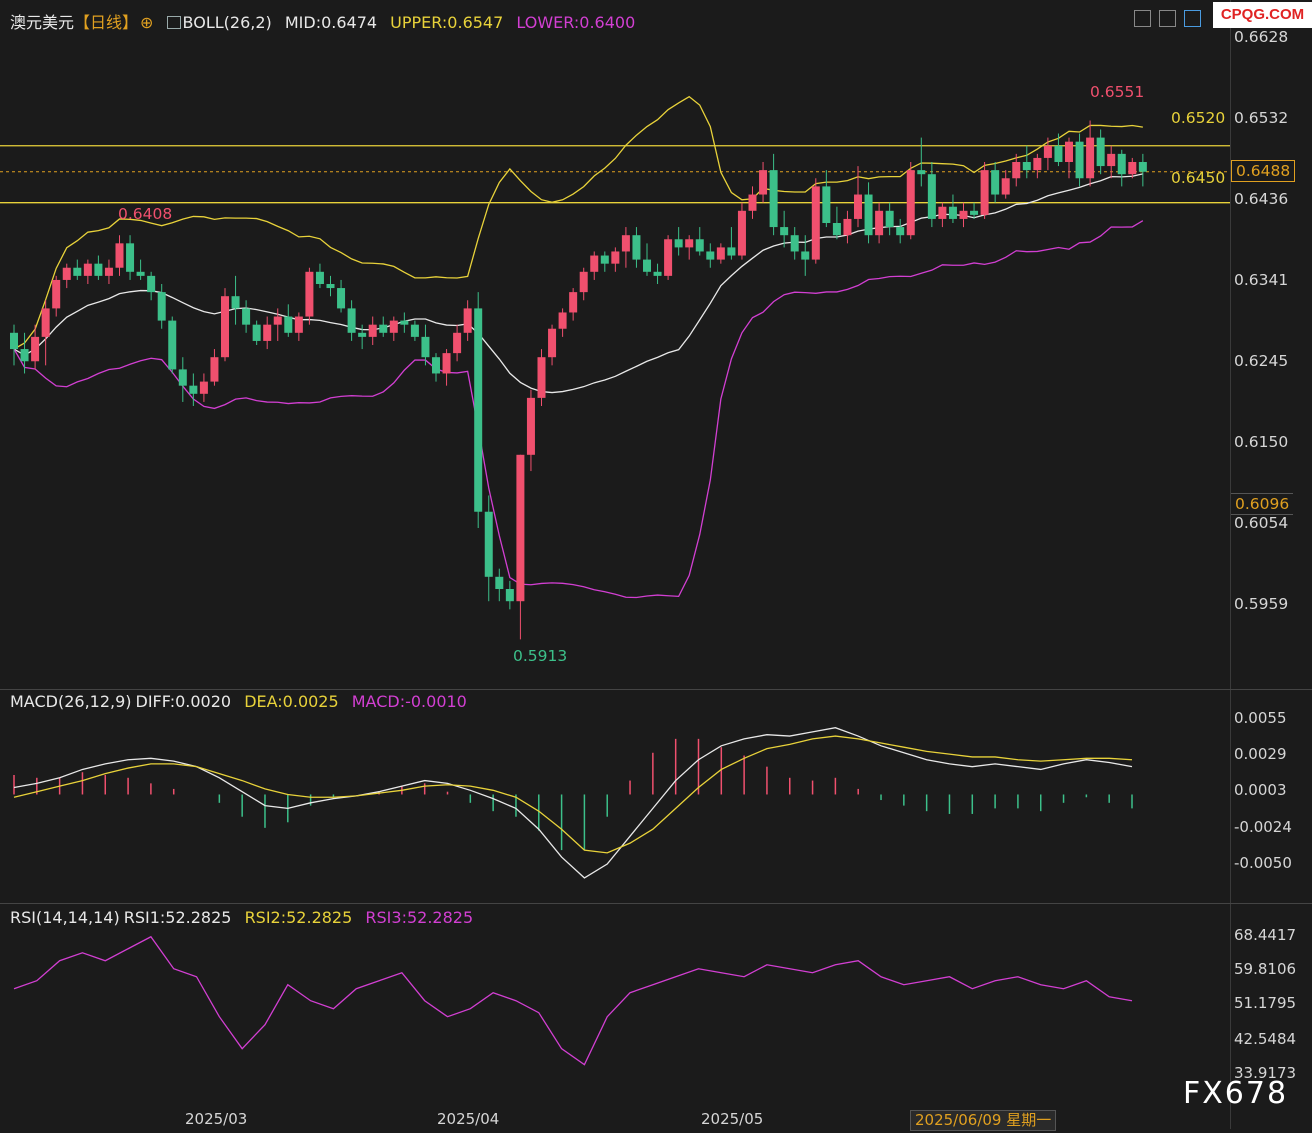 The height and width of the screenshot is (1133, 1312). What do you see at coordinates (1262, 504) in the screenshot?
I see `cursor-price-tag: 0.6096` at bounding box center [1262, 504].